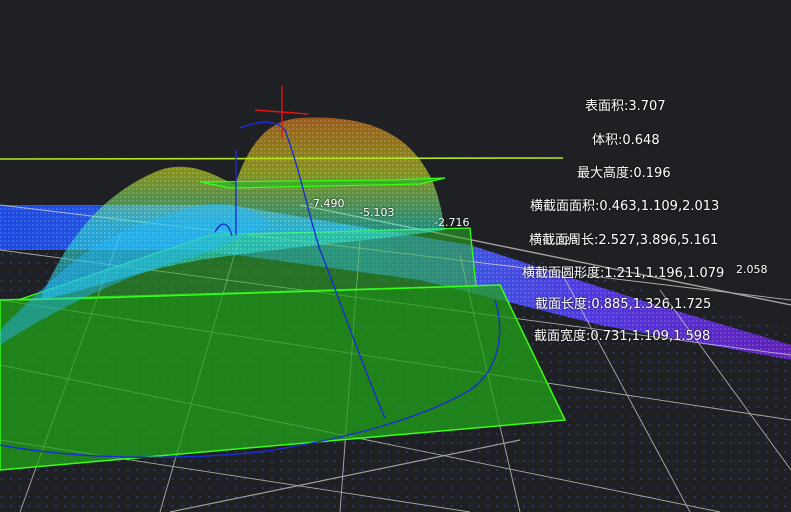 The height and width of the screenshot is (512, 791). Describe the element at coordinates (624, 173) in the screenshot. I see `max-height-readout: 最大高度:0.196` at that location.